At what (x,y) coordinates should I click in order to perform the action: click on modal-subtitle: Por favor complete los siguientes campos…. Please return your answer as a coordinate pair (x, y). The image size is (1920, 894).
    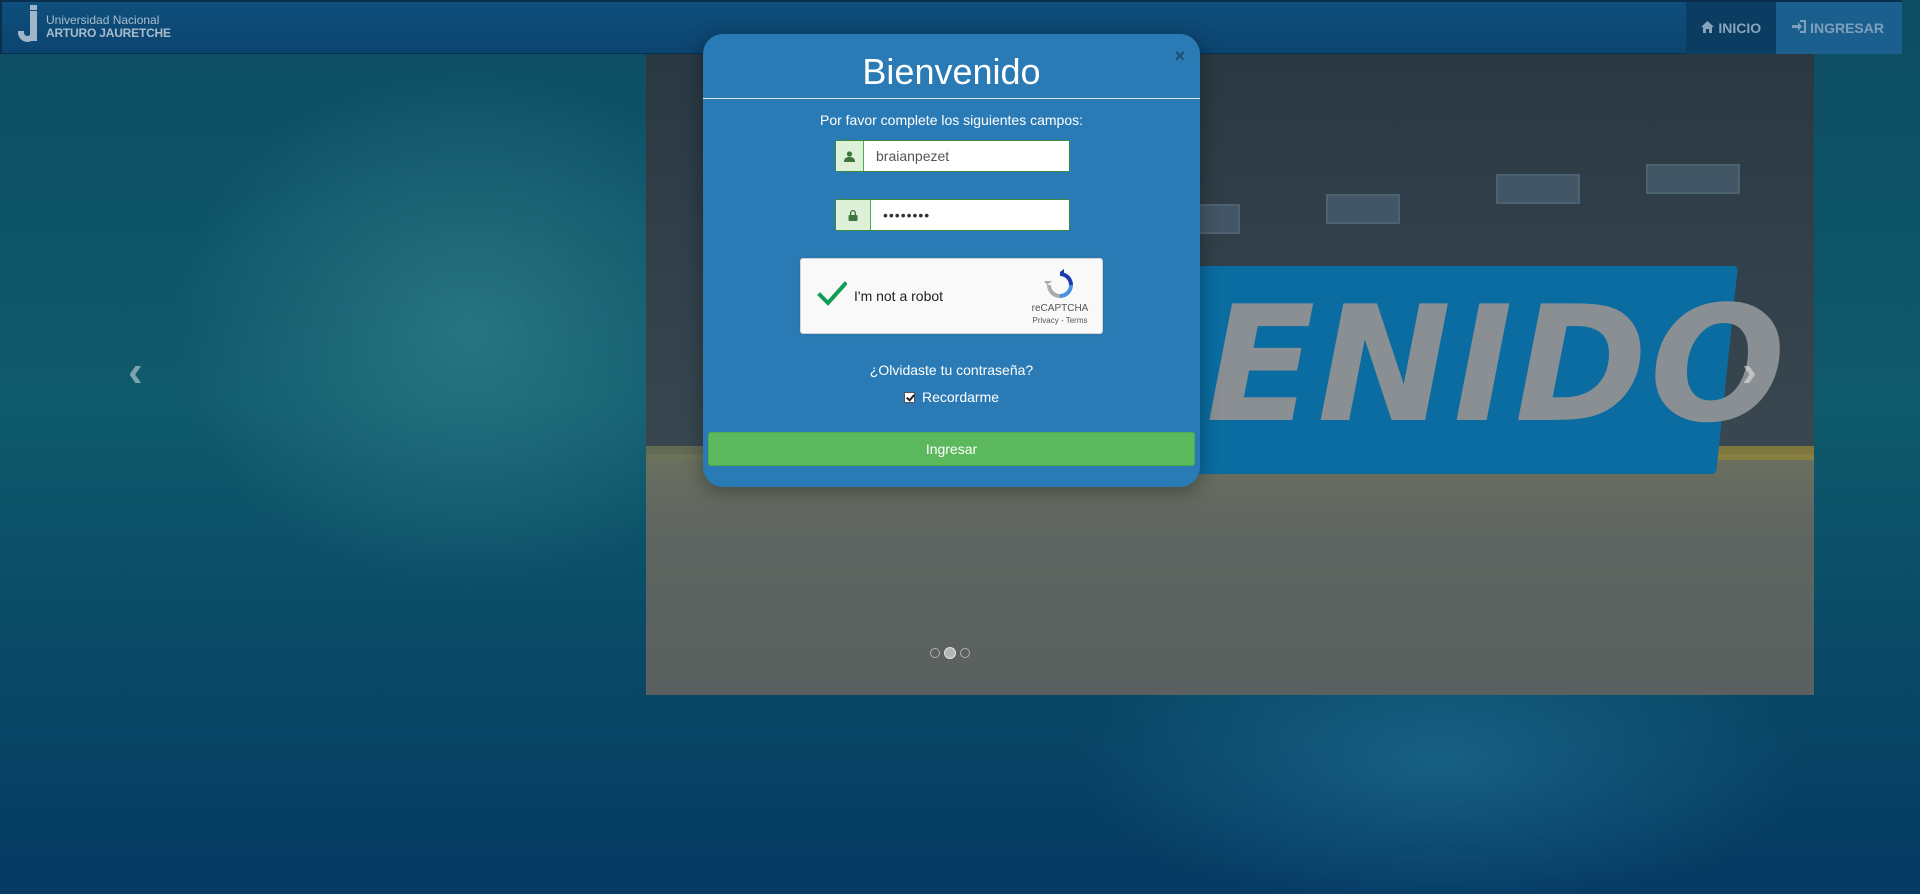
    Looking at the image, I should click on (951, 120).